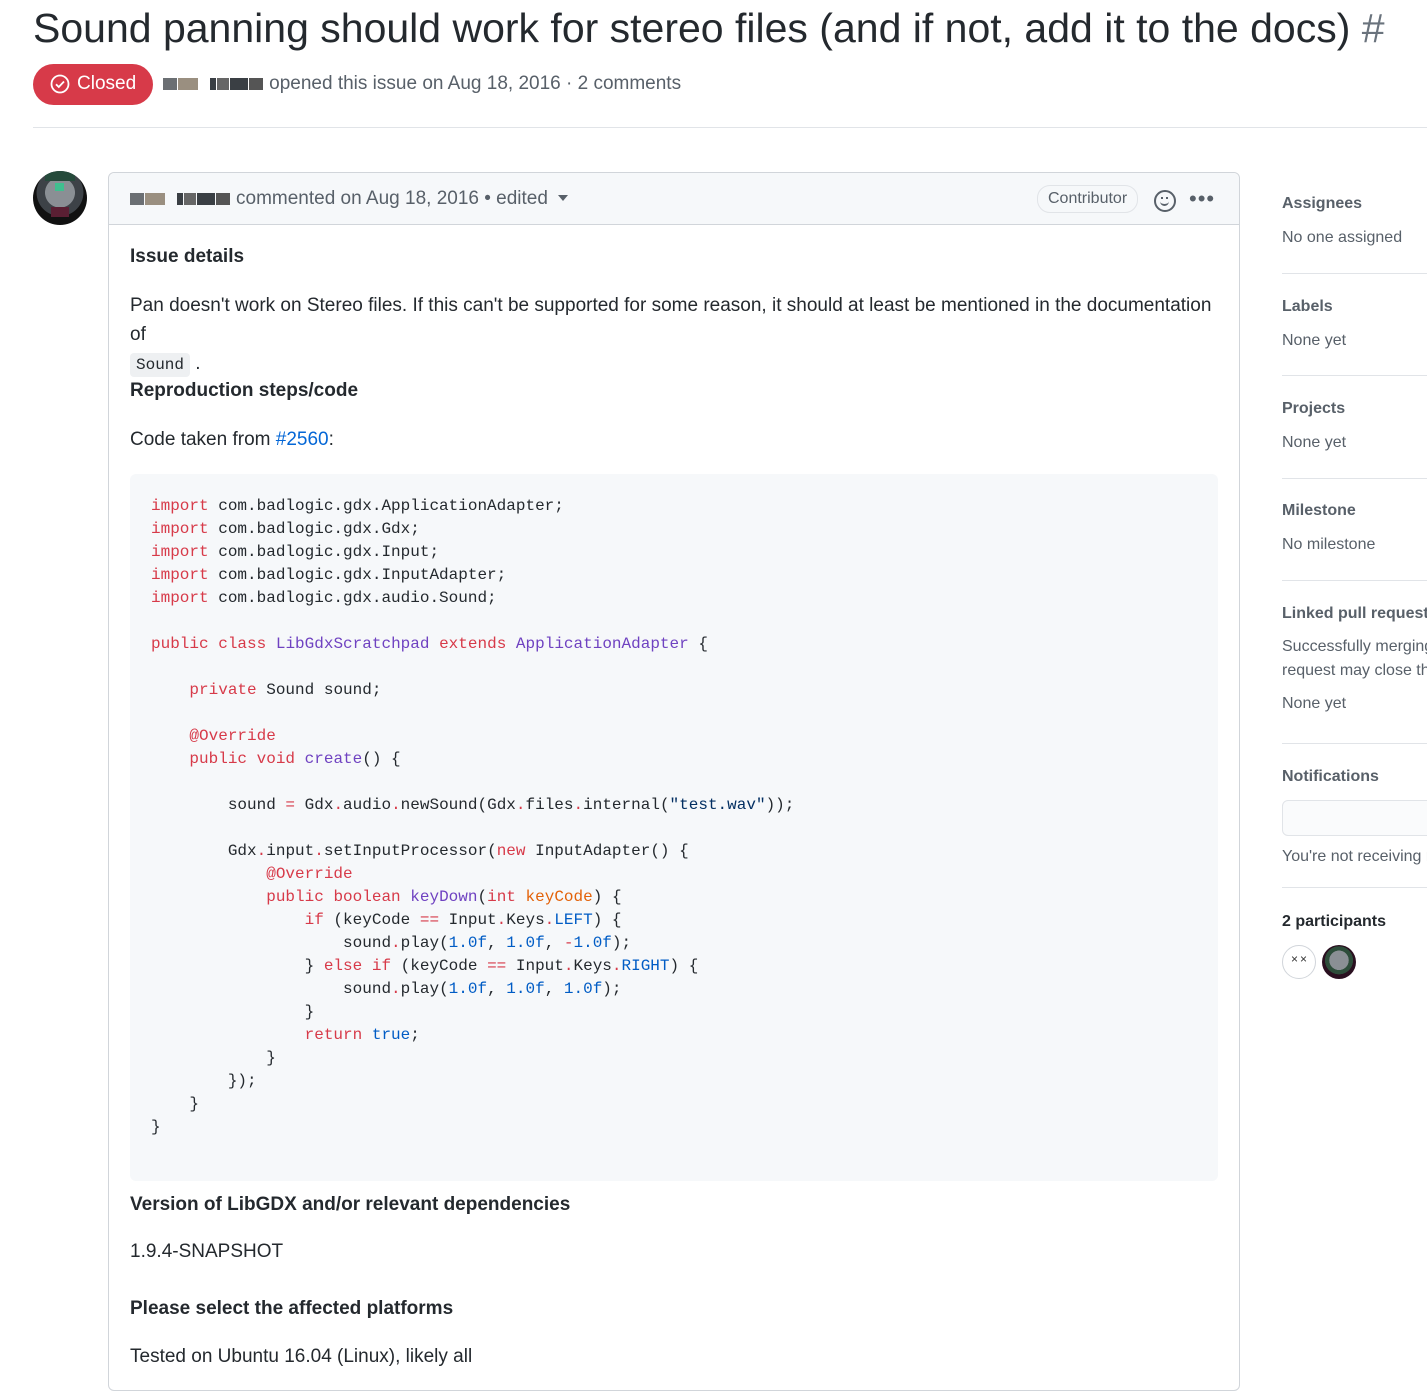  I want to click on sidebar-participants: 2 participants × ×, so click(1354, 946).